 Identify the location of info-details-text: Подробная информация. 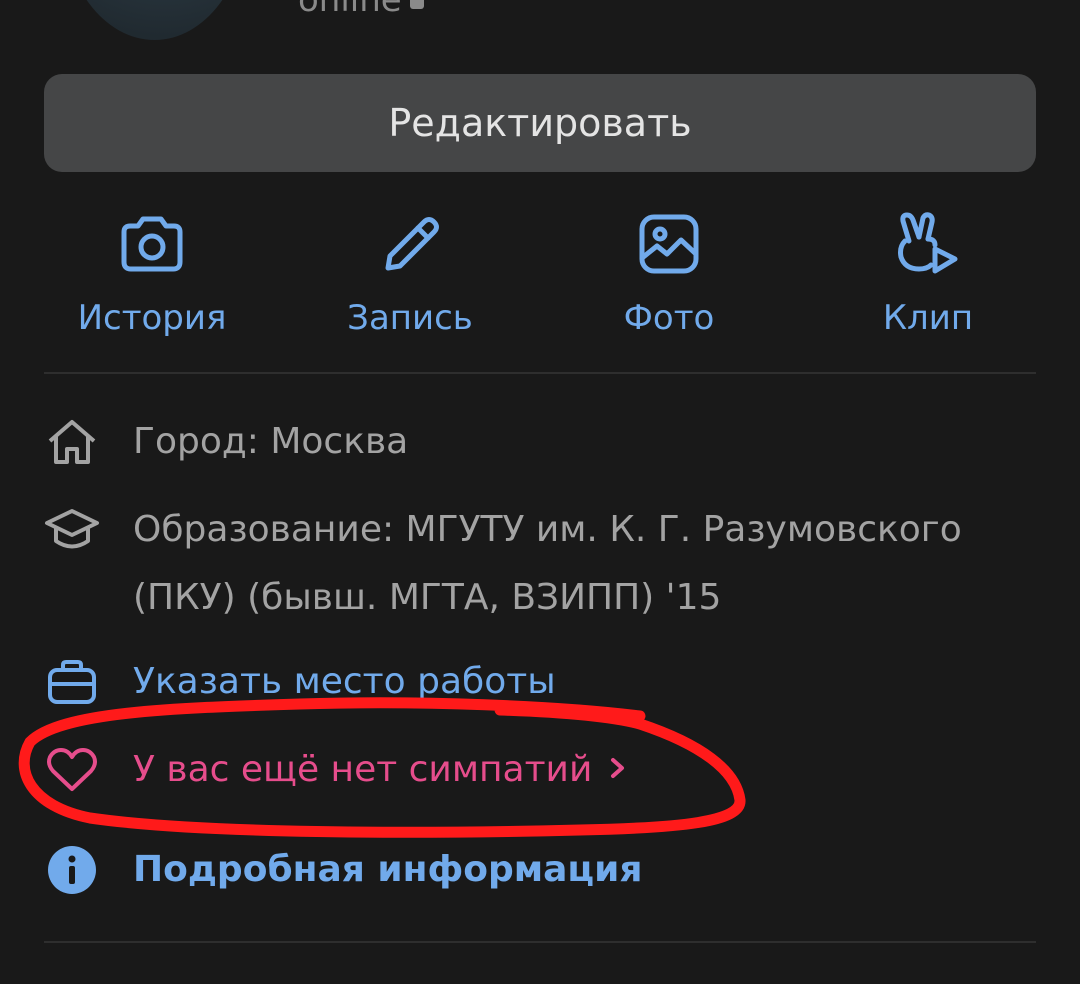
(388, 869).